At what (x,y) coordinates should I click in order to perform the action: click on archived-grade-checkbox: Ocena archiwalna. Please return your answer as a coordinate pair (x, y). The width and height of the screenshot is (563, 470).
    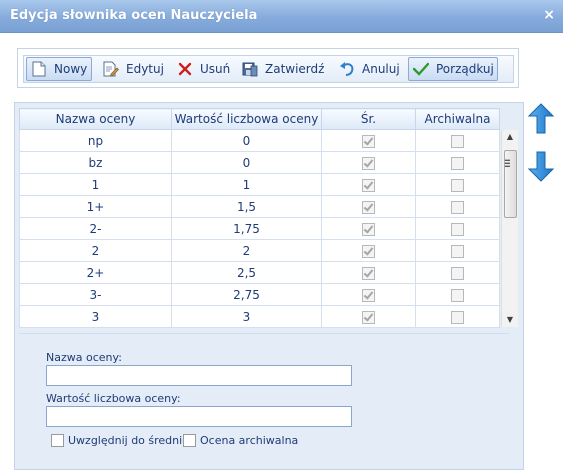
    Looking at the image, I should click on (240, 440).